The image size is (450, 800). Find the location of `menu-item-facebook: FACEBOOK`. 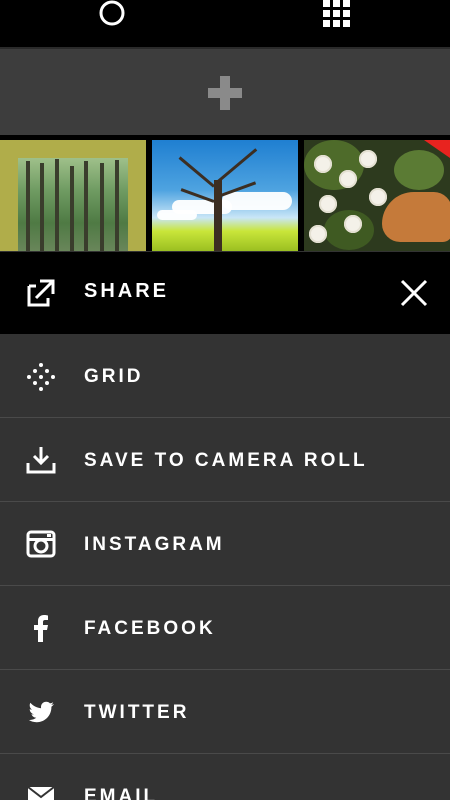

menu-item-facebook: FACEBOOK is located at coordinates (225, 628).